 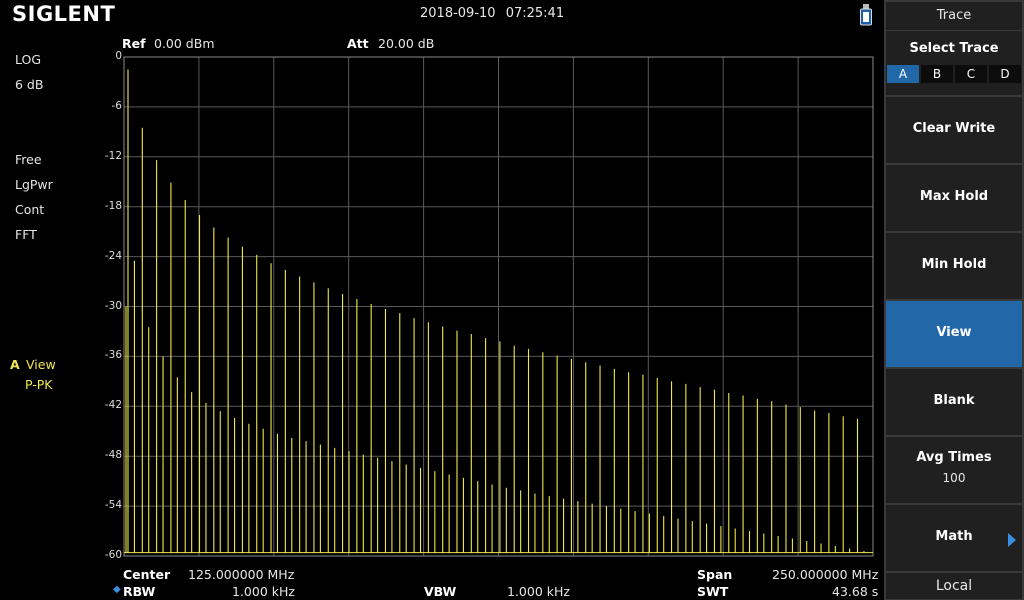 What do you see at coordinates (147, 574) in the screenshot?
I see `center-label: Center` at bounding box center [147, 574].